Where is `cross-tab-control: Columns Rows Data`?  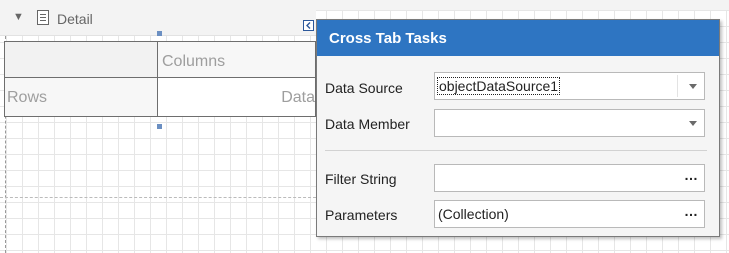 cross-tab-control: Columns Rows Data is located at coordinates (160, 79).